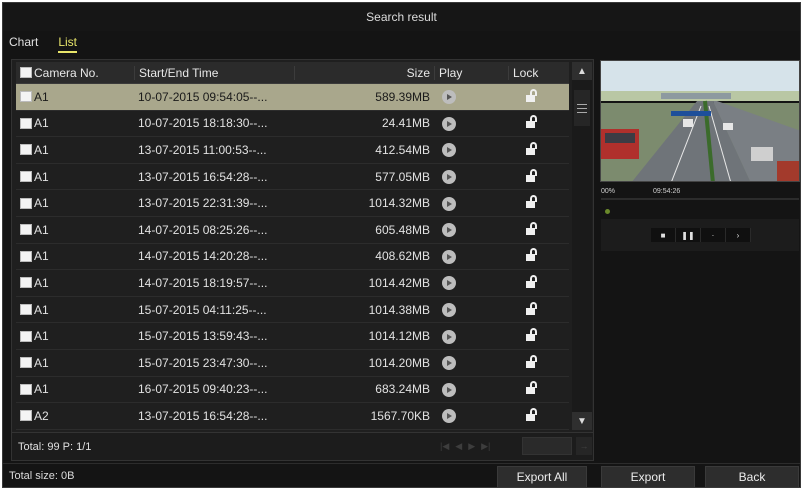 The height and width of the screenshot is (490, 803). What do you see at coordinates (68, 44) in the screenshot?
I see `tab-list: List` at bounding box center [68, 44].